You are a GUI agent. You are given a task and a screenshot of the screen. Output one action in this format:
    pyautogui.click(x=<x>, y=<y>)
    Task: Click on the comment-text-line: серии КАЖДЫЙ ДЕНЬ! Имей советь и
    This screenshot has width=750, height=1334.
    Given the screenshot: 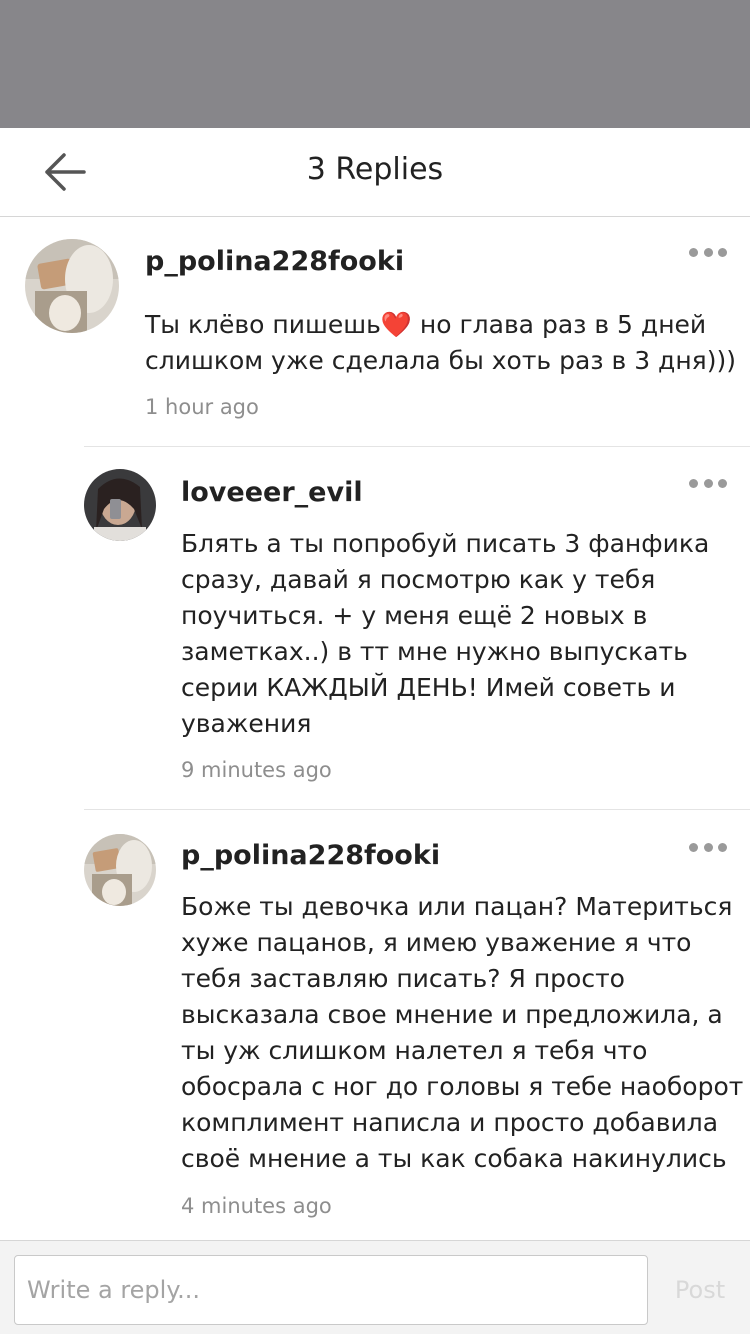 What is the action you would take?
    pyautogui.click(x=428, y=687)
    